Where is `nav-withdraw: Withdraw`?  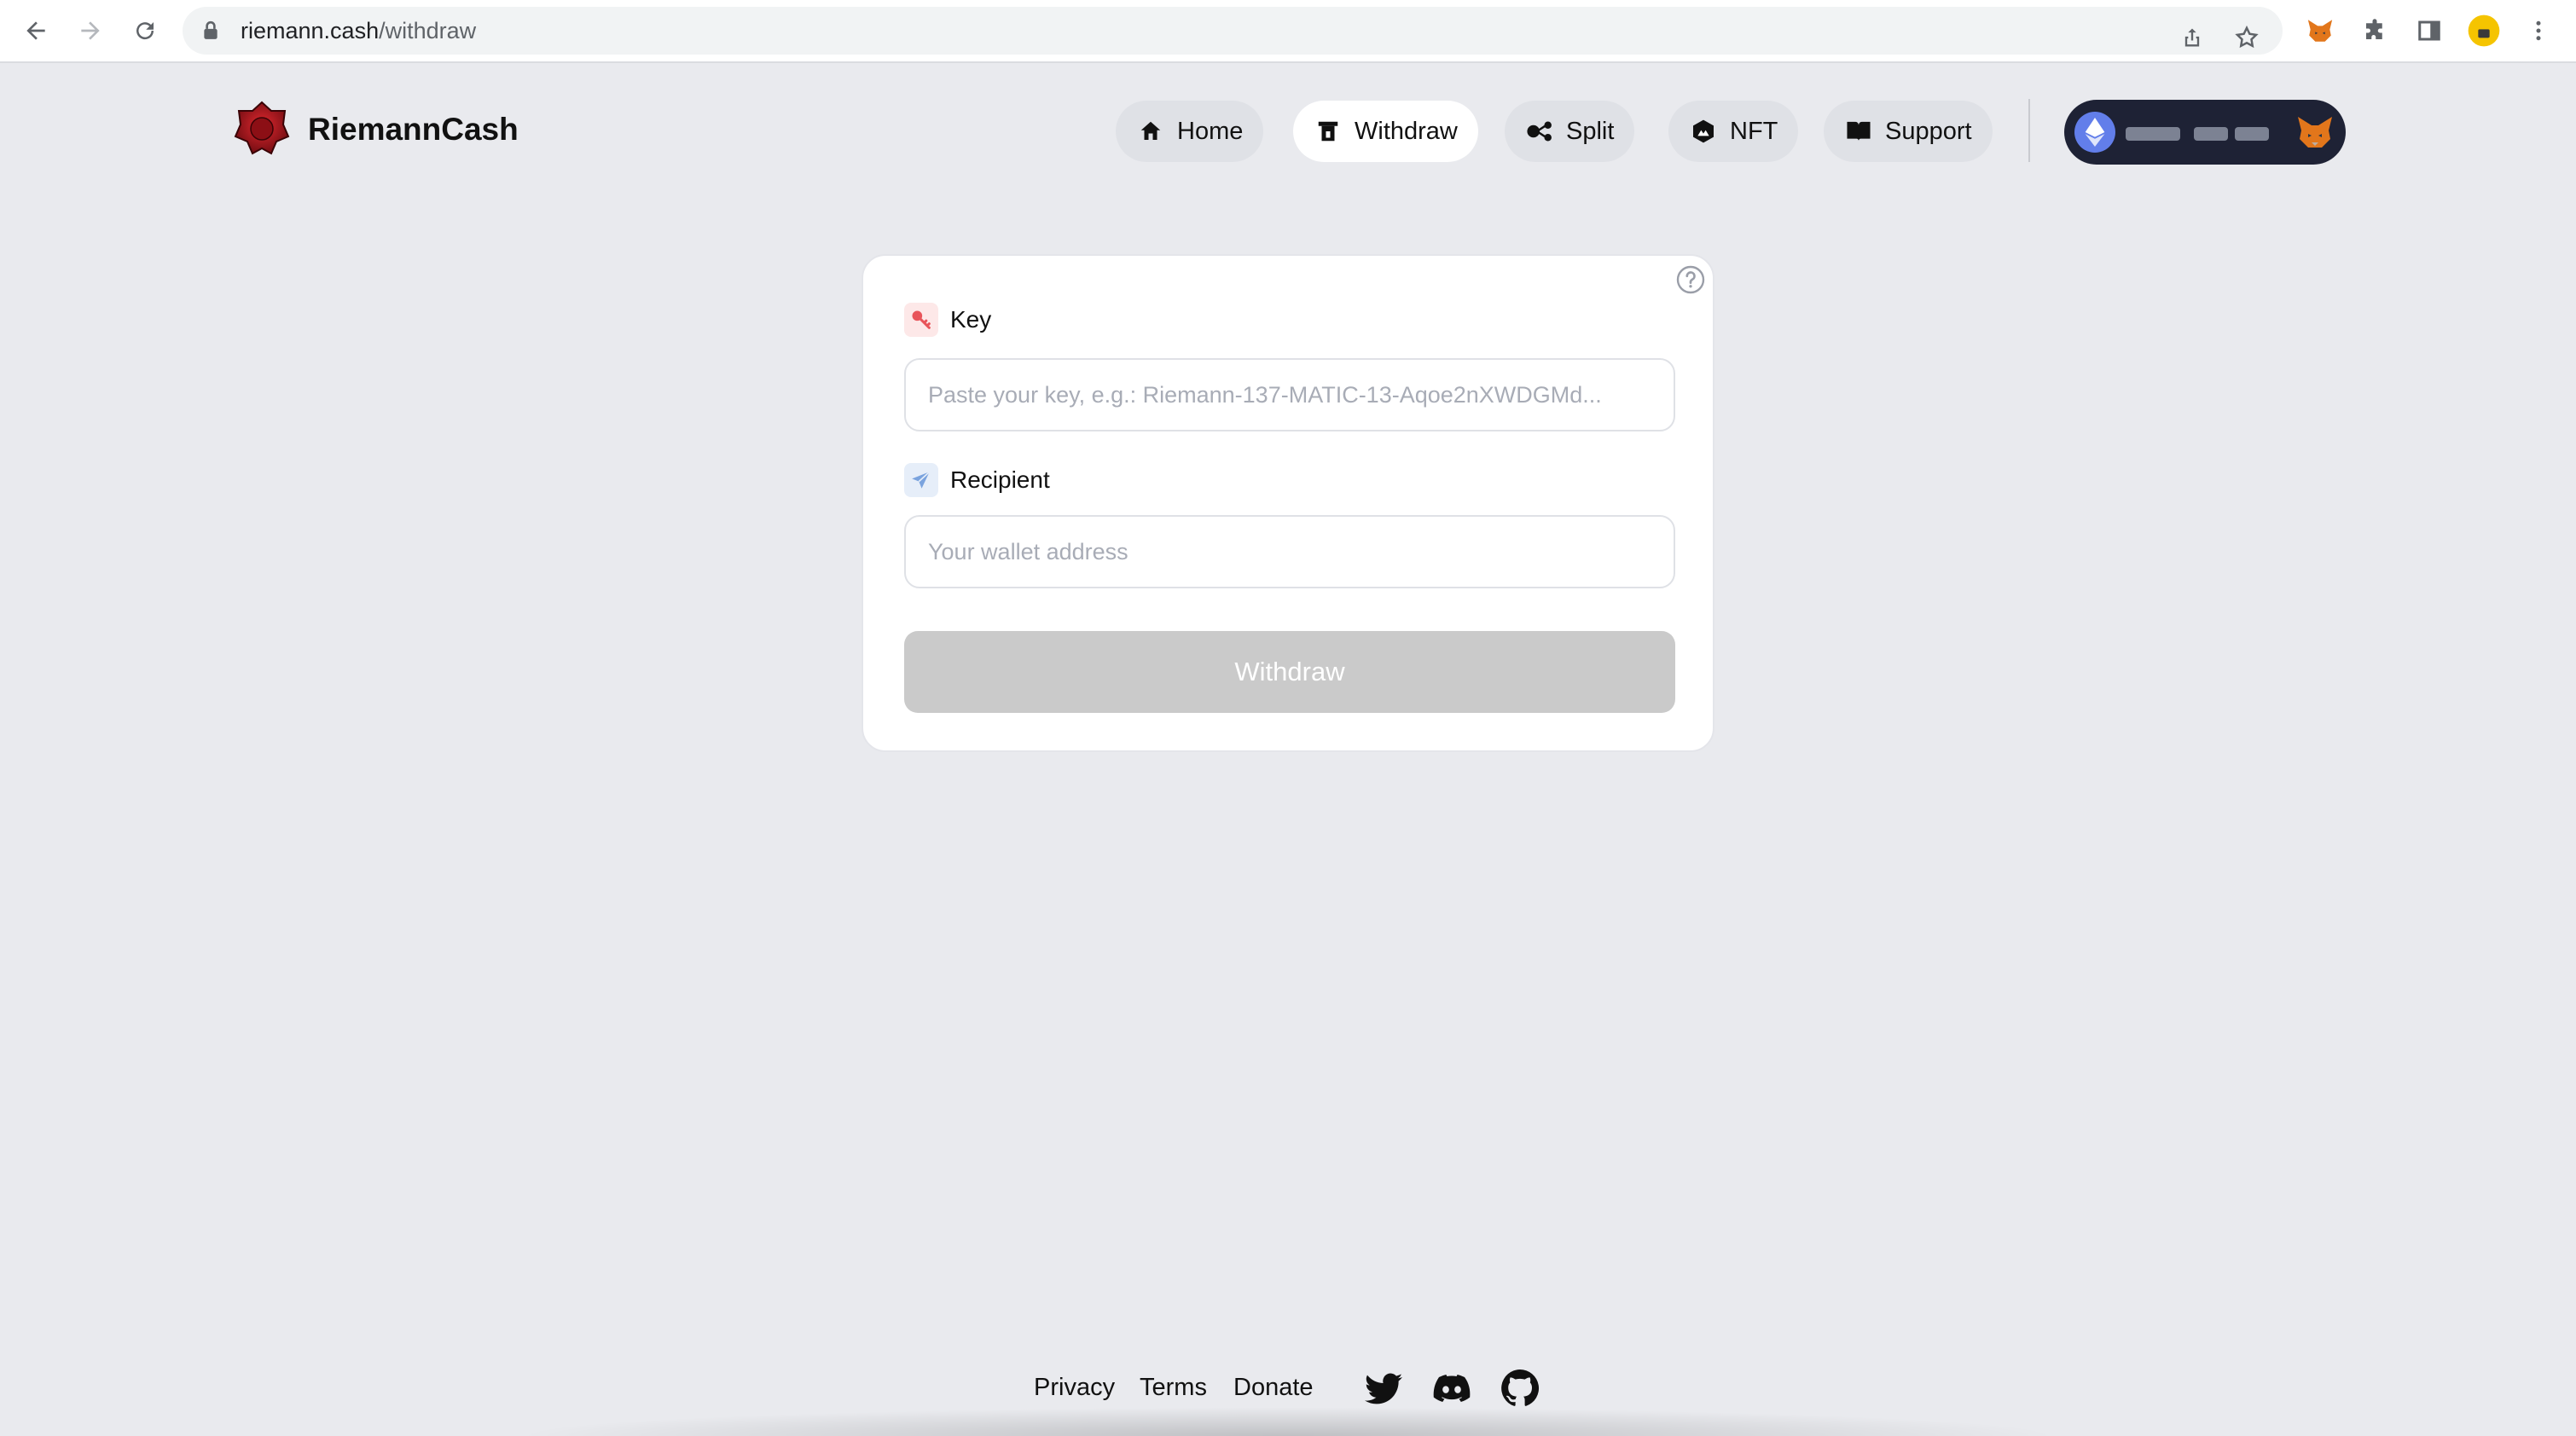 nav-withdraw: Withdraw is located at coordinates (1385, 131).